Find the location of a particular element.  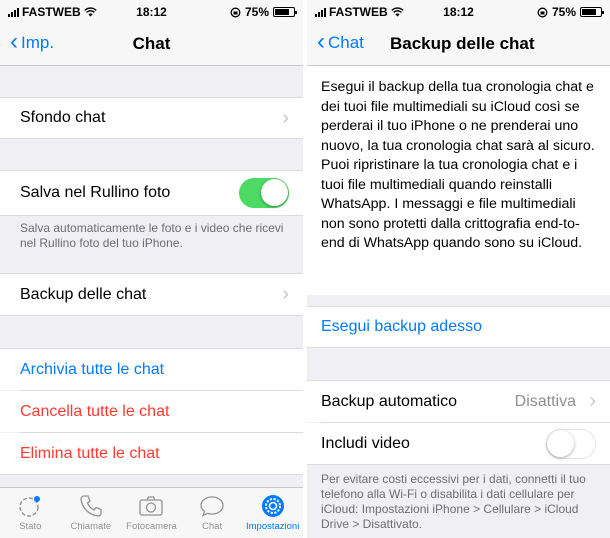

status-icon is located at coordinates (30, 506).